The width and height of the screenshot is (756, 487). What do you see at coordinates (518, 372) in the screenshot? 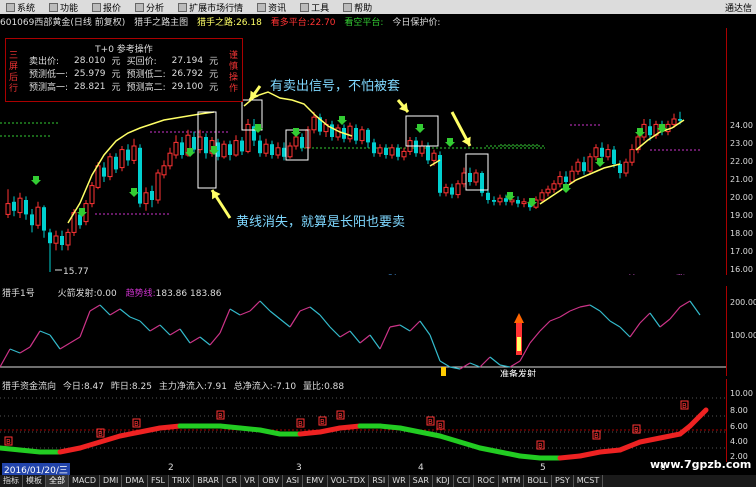
I see `ready-launch-label: 准备发射` at bounding box center [518, 372].